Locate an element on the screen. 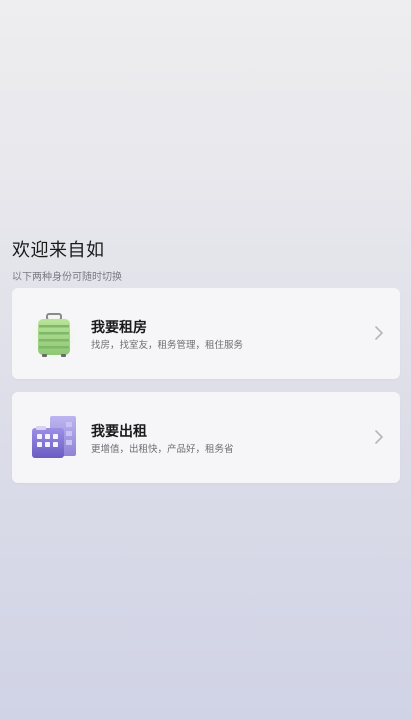  lease-option-title: 我要出租 is located at coordinates (119, 432).